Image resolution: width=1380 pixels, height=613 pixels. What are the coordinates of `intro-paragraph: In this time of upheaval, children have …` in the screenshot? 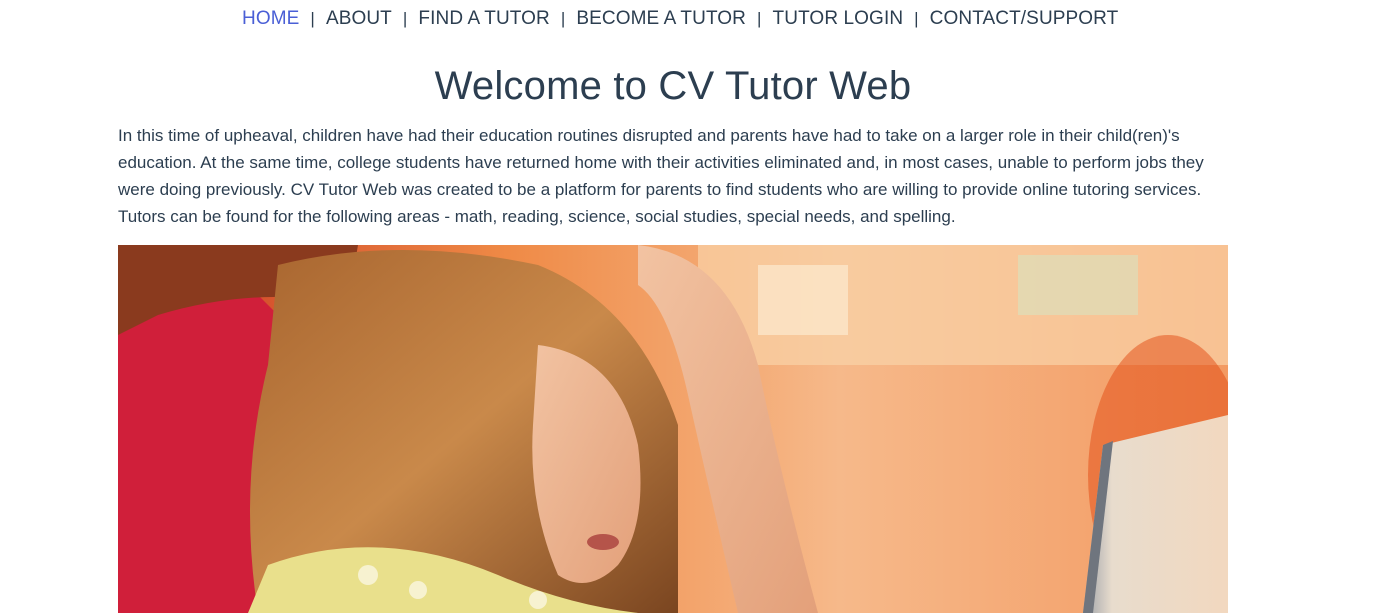 It's located at (661, 176).